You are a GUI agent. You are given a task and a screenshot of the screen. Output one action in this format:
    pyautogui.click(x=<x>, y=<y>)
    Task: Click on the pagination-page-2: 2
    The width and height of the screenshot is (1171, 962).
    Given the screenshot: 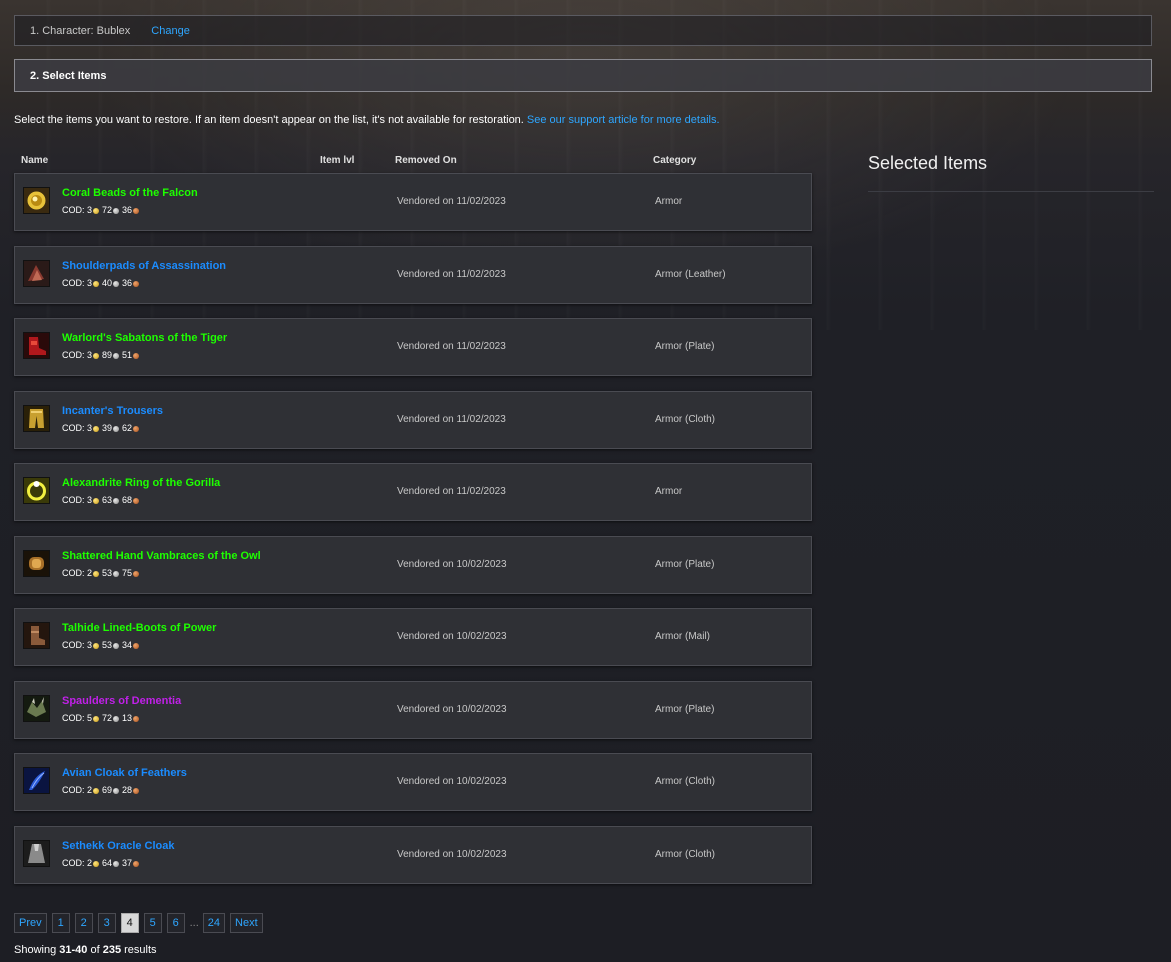 What is the action you would take?
    pyautogui.click(x=83, y=923)
    